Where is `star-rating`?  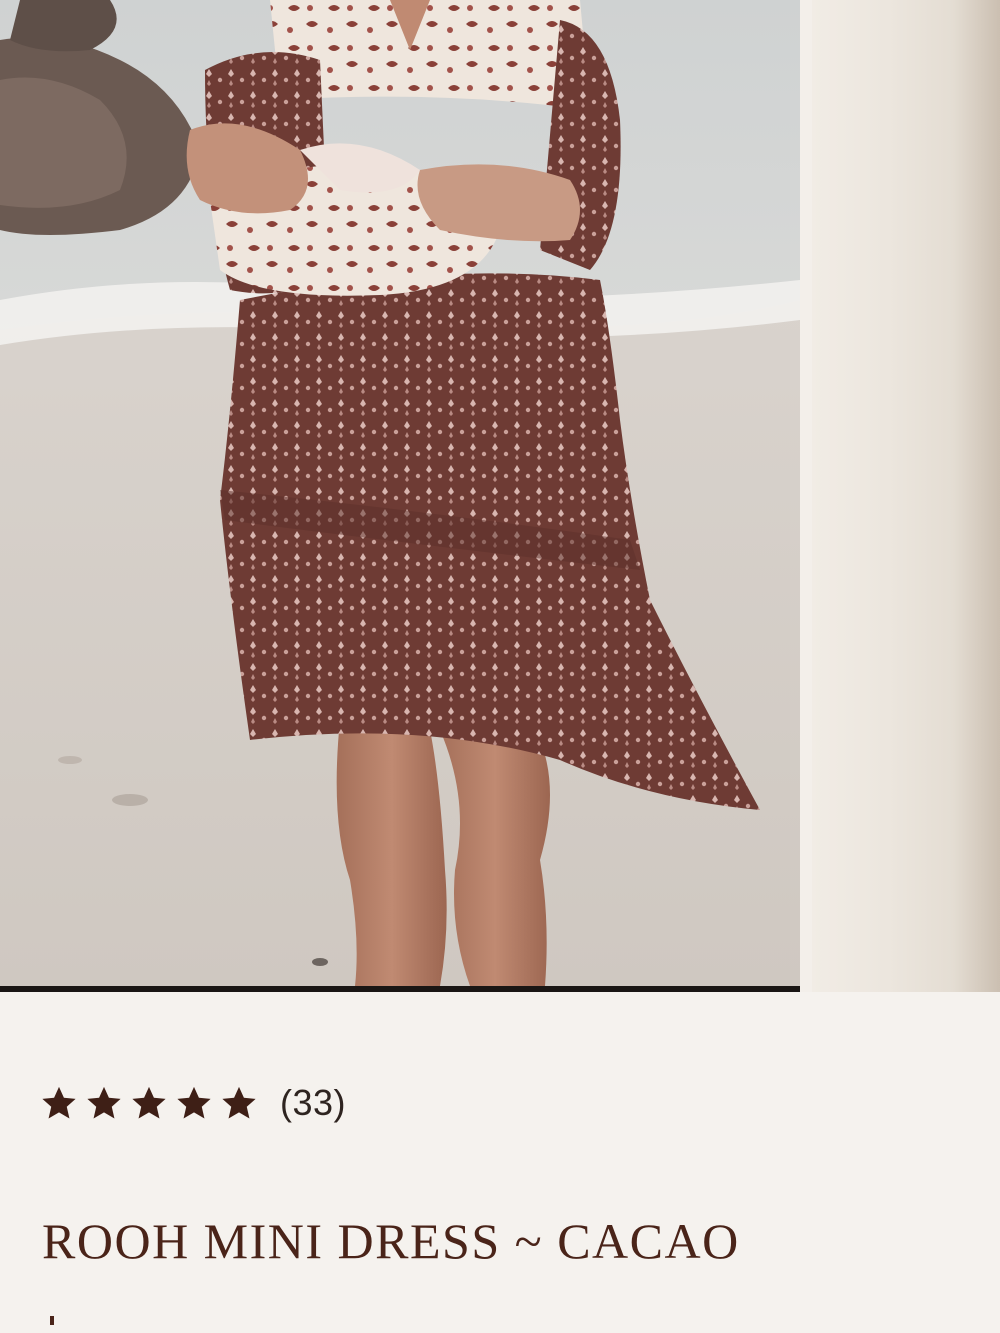
star-rating is located at coordinates (149, 1103).